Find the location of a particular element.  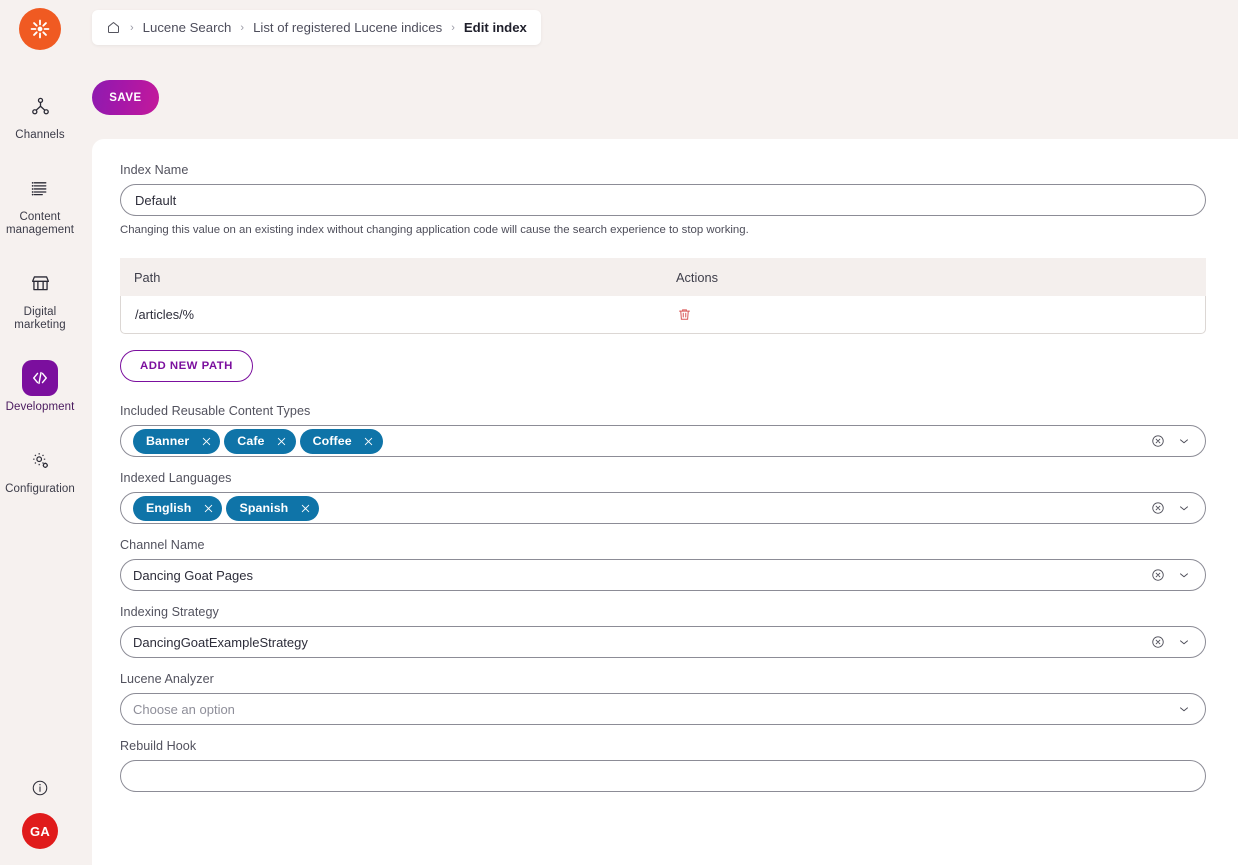

cell-path: /articles/% is located at coordinates (165, 314).